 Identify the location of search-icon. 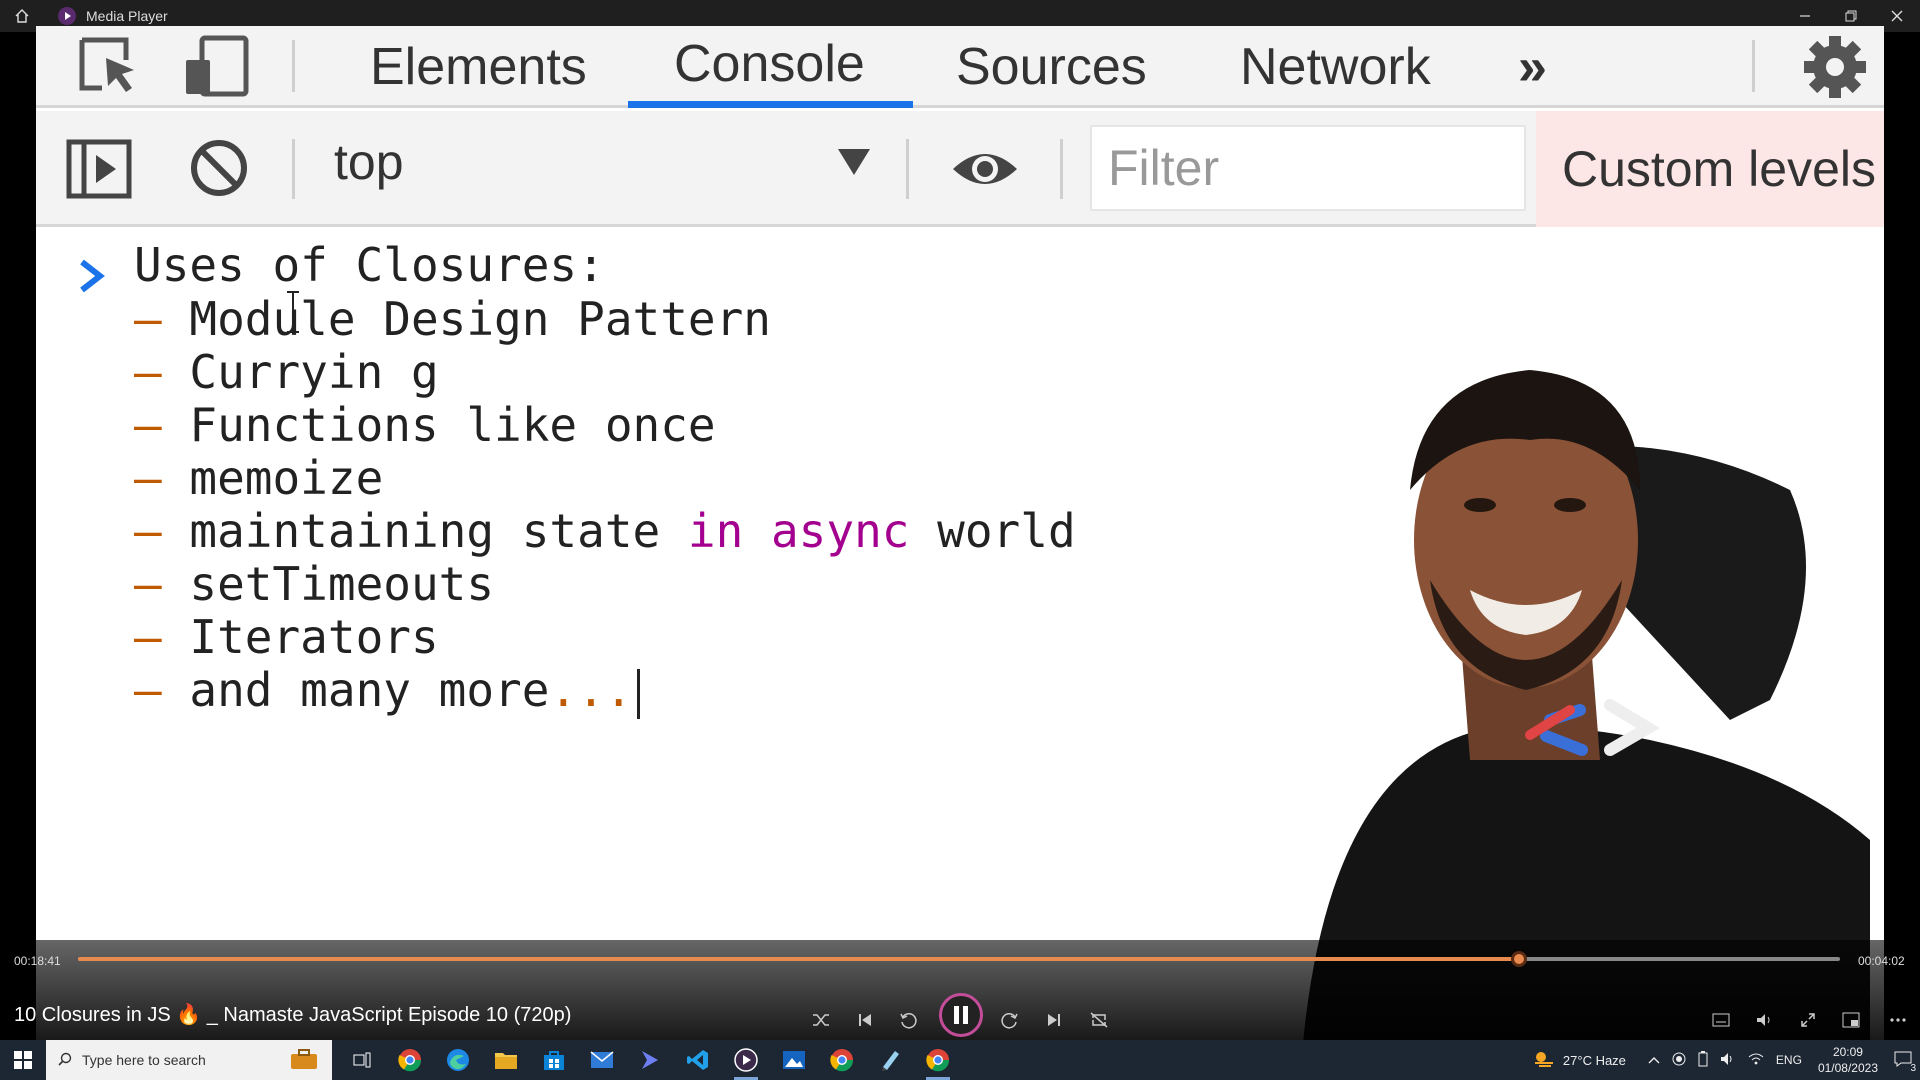
(65, 1060).